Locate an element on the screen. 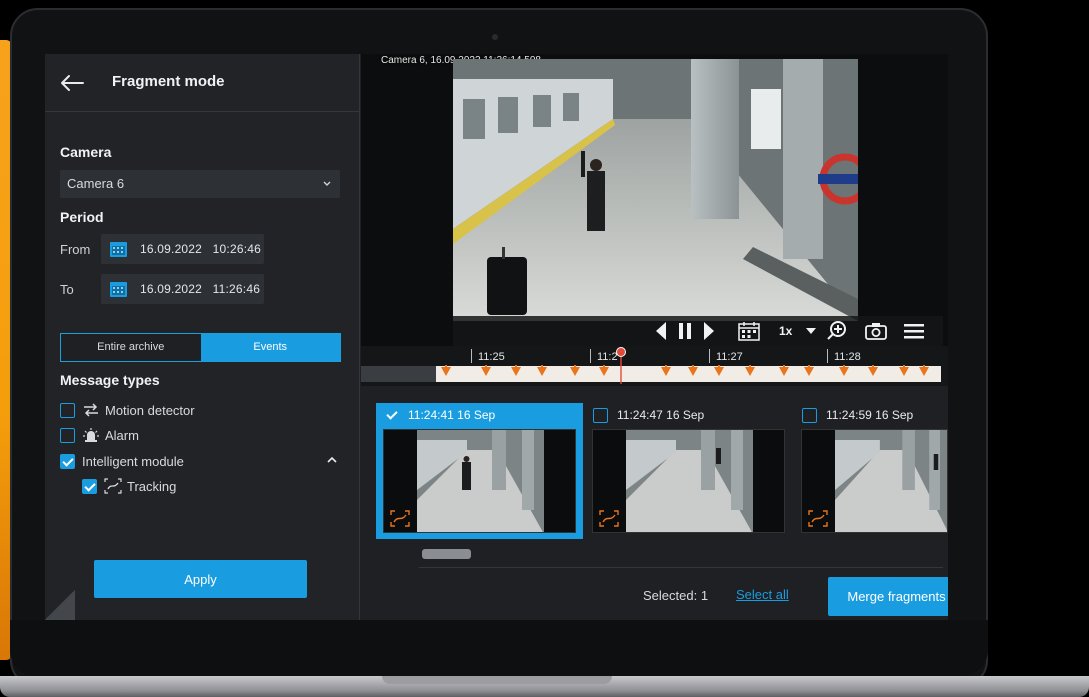  to-datetime-value: 16.09.2022 11:26:46 is located at coordinates (200, 289).